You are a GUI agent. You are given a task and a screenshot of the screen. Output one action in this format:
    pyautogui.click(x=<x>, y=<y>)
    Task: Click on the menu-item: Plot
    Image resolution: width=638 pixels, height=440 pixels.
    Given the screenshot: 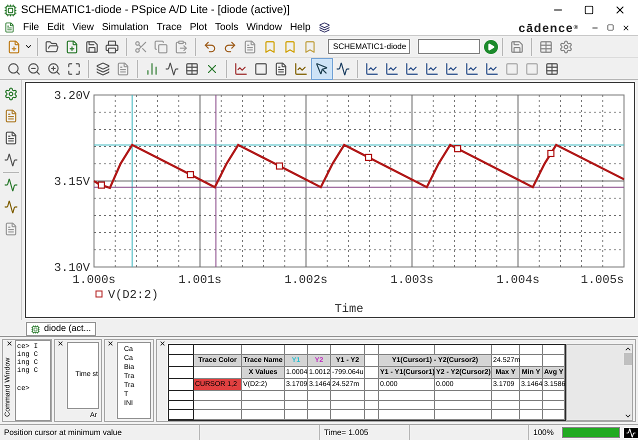 What is the action you would take?
    pyautogui.click(x=198, y=27)
    